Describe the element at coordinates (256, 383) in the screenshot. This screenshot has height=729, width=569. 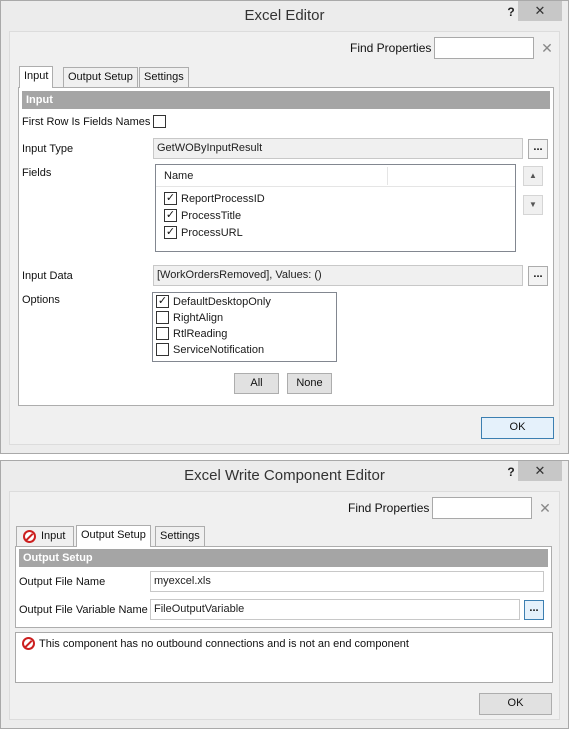
I see `all-button: All` at that location.